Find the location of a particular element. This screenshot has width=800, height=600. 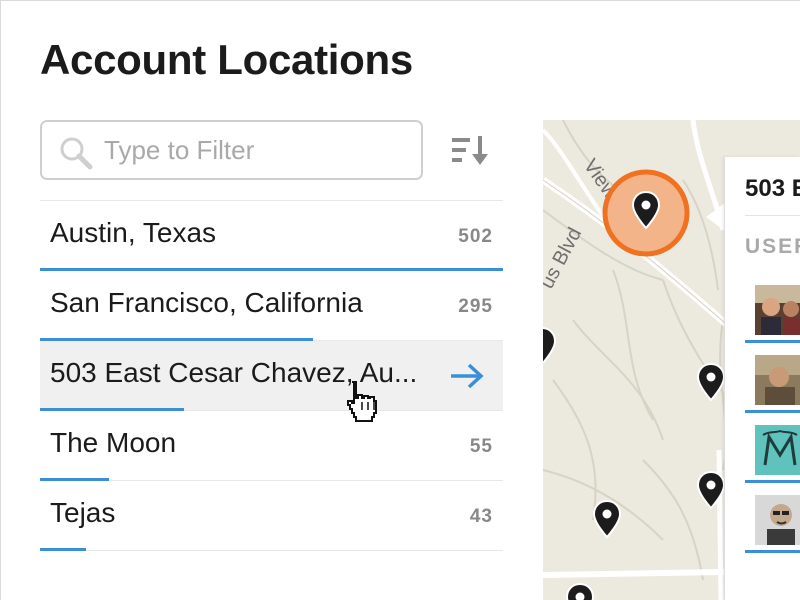

sort-descending-icon is located at coordinates (470, 150).